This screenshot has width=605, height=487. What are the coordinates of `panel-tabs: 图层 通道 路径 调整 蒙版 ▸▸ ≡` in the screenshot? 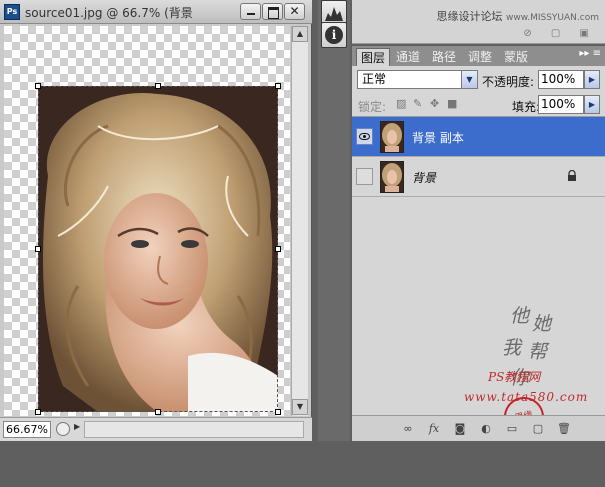 It's located at (478, 56).